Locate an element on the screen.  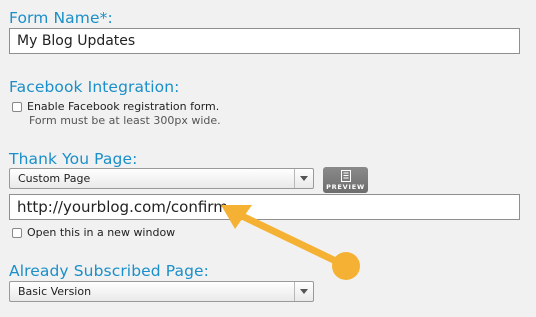
thank-you-url-input: http://yourblog.com/confirm is located at coordinates (264, 207).